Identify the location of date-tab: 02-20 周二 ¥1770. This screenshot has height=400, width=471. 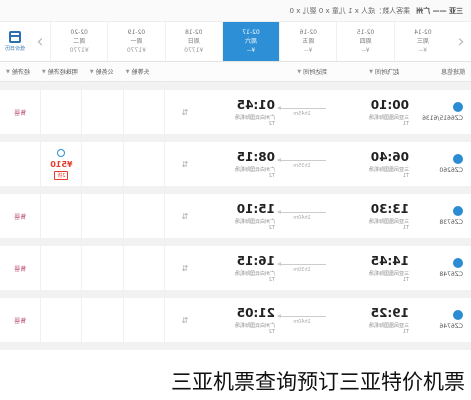
(79, 41).